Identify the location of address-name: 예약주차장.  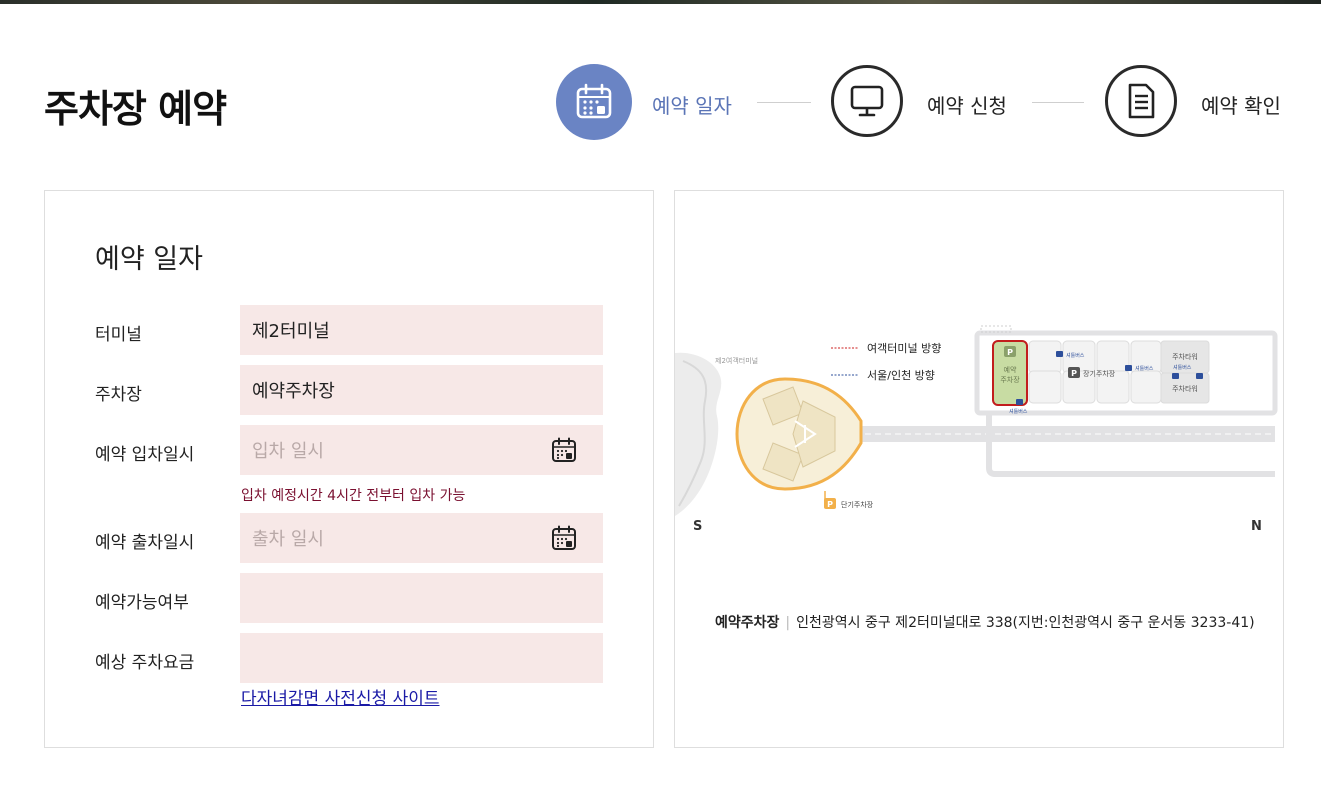
(747, 623).